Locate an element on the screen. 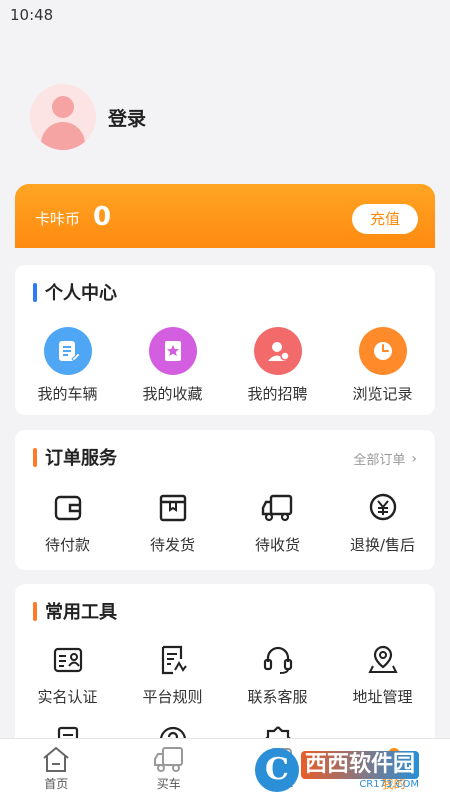 This screenshot has width=450, height=800. login-link: 登录 is located at coordinates (127, 117).